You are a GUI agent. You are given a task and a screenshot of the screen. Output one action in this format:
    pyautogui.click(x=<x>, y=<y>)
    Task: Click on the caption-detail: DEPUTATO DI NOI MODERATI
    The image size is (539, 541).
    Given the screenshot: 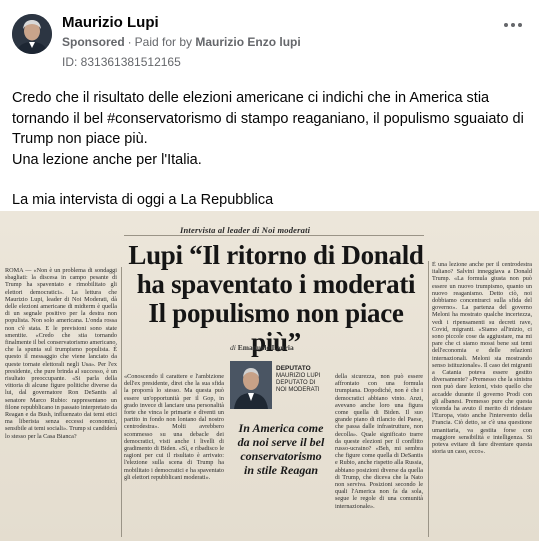 What is the action you would take?
    pyautogui.click(x=298, y=386)
    